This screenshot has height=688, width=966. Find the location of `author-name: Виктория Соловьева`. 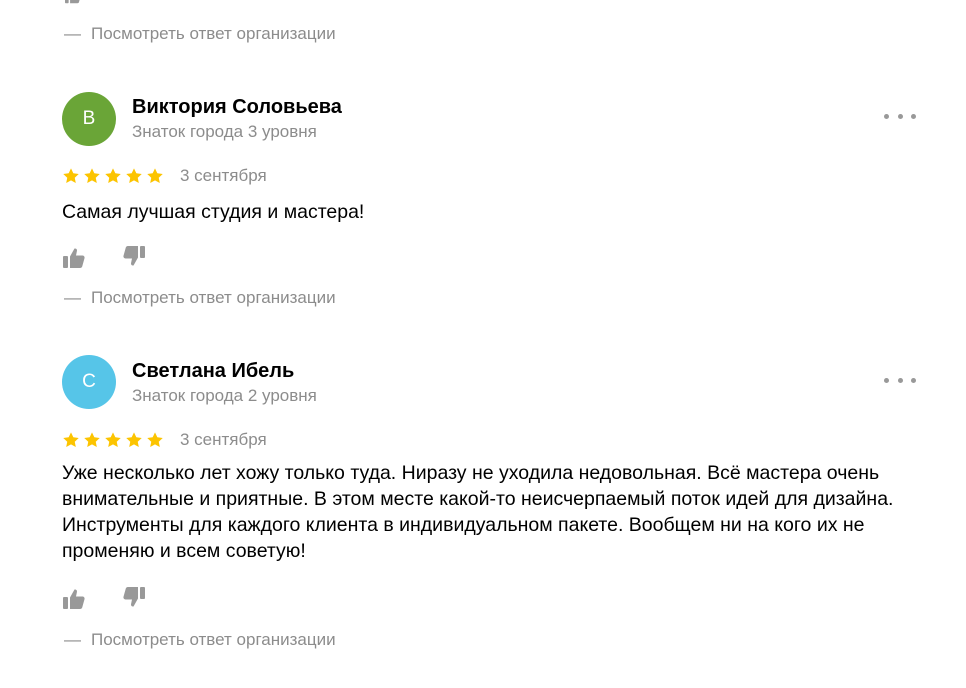

author-name: Виктория Соловьева is located at coordinates (237, 107).